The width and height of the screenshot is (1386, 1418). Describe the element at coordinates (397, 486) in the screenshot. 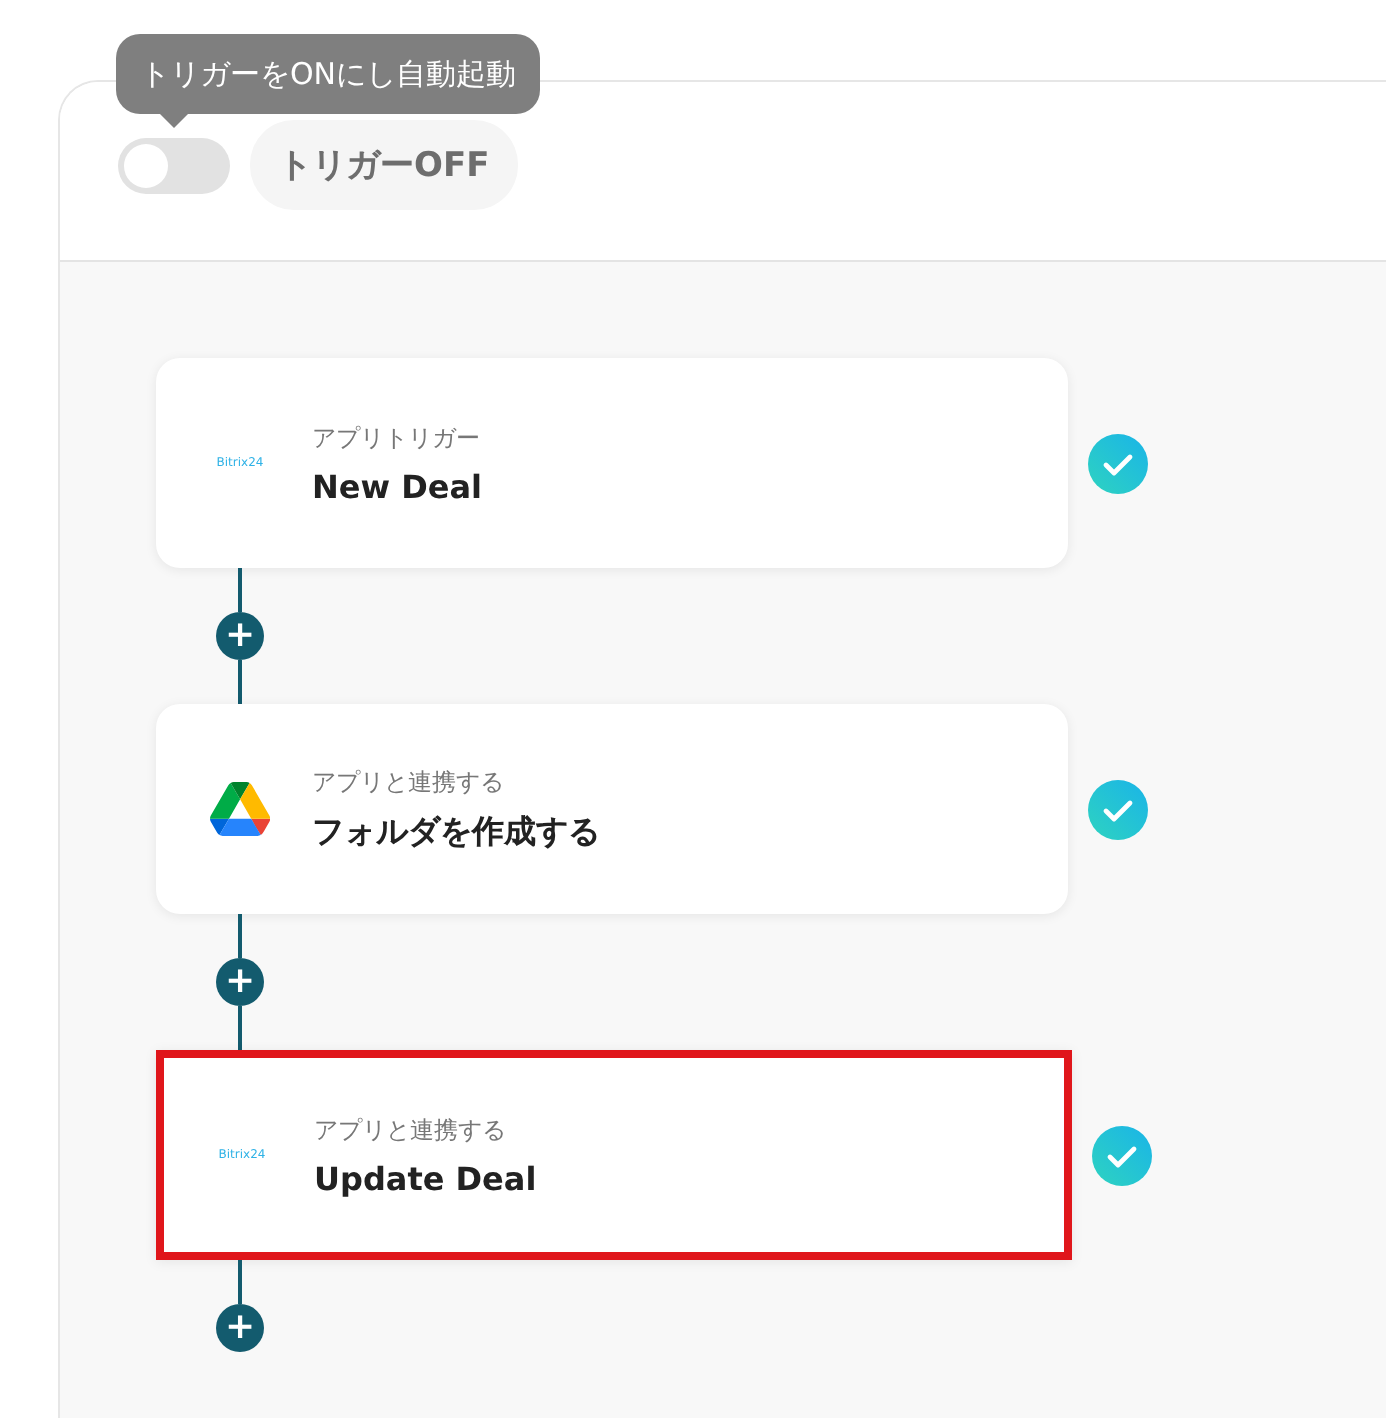

I see `step-title: New Deal` at that location.